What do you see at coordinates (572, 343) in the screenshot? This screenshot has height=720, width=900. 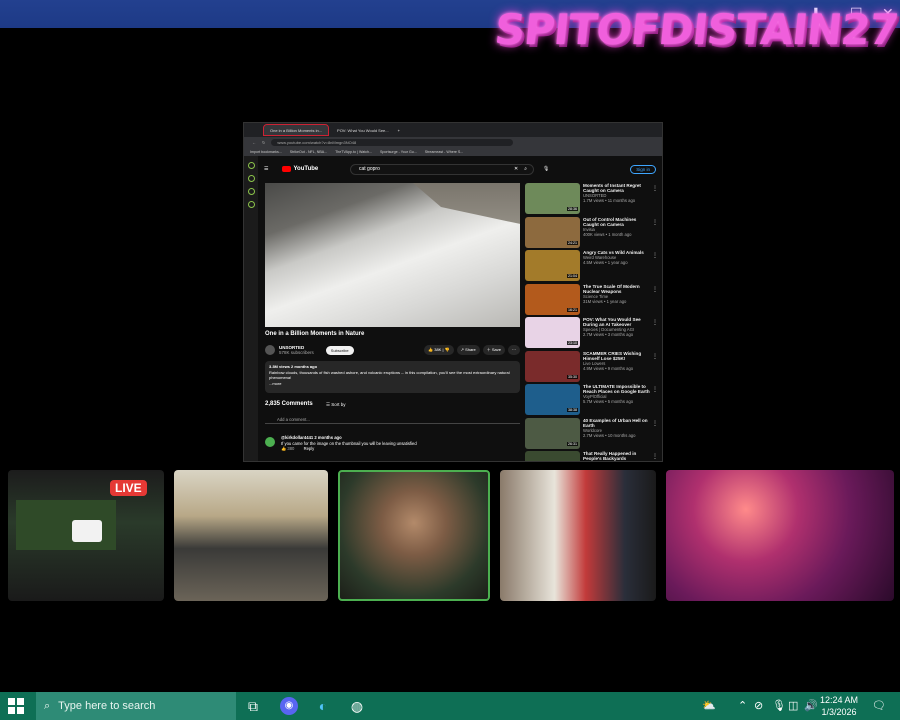 I see `recommendation-duration: 23:10` at bounding box center [572, 343].